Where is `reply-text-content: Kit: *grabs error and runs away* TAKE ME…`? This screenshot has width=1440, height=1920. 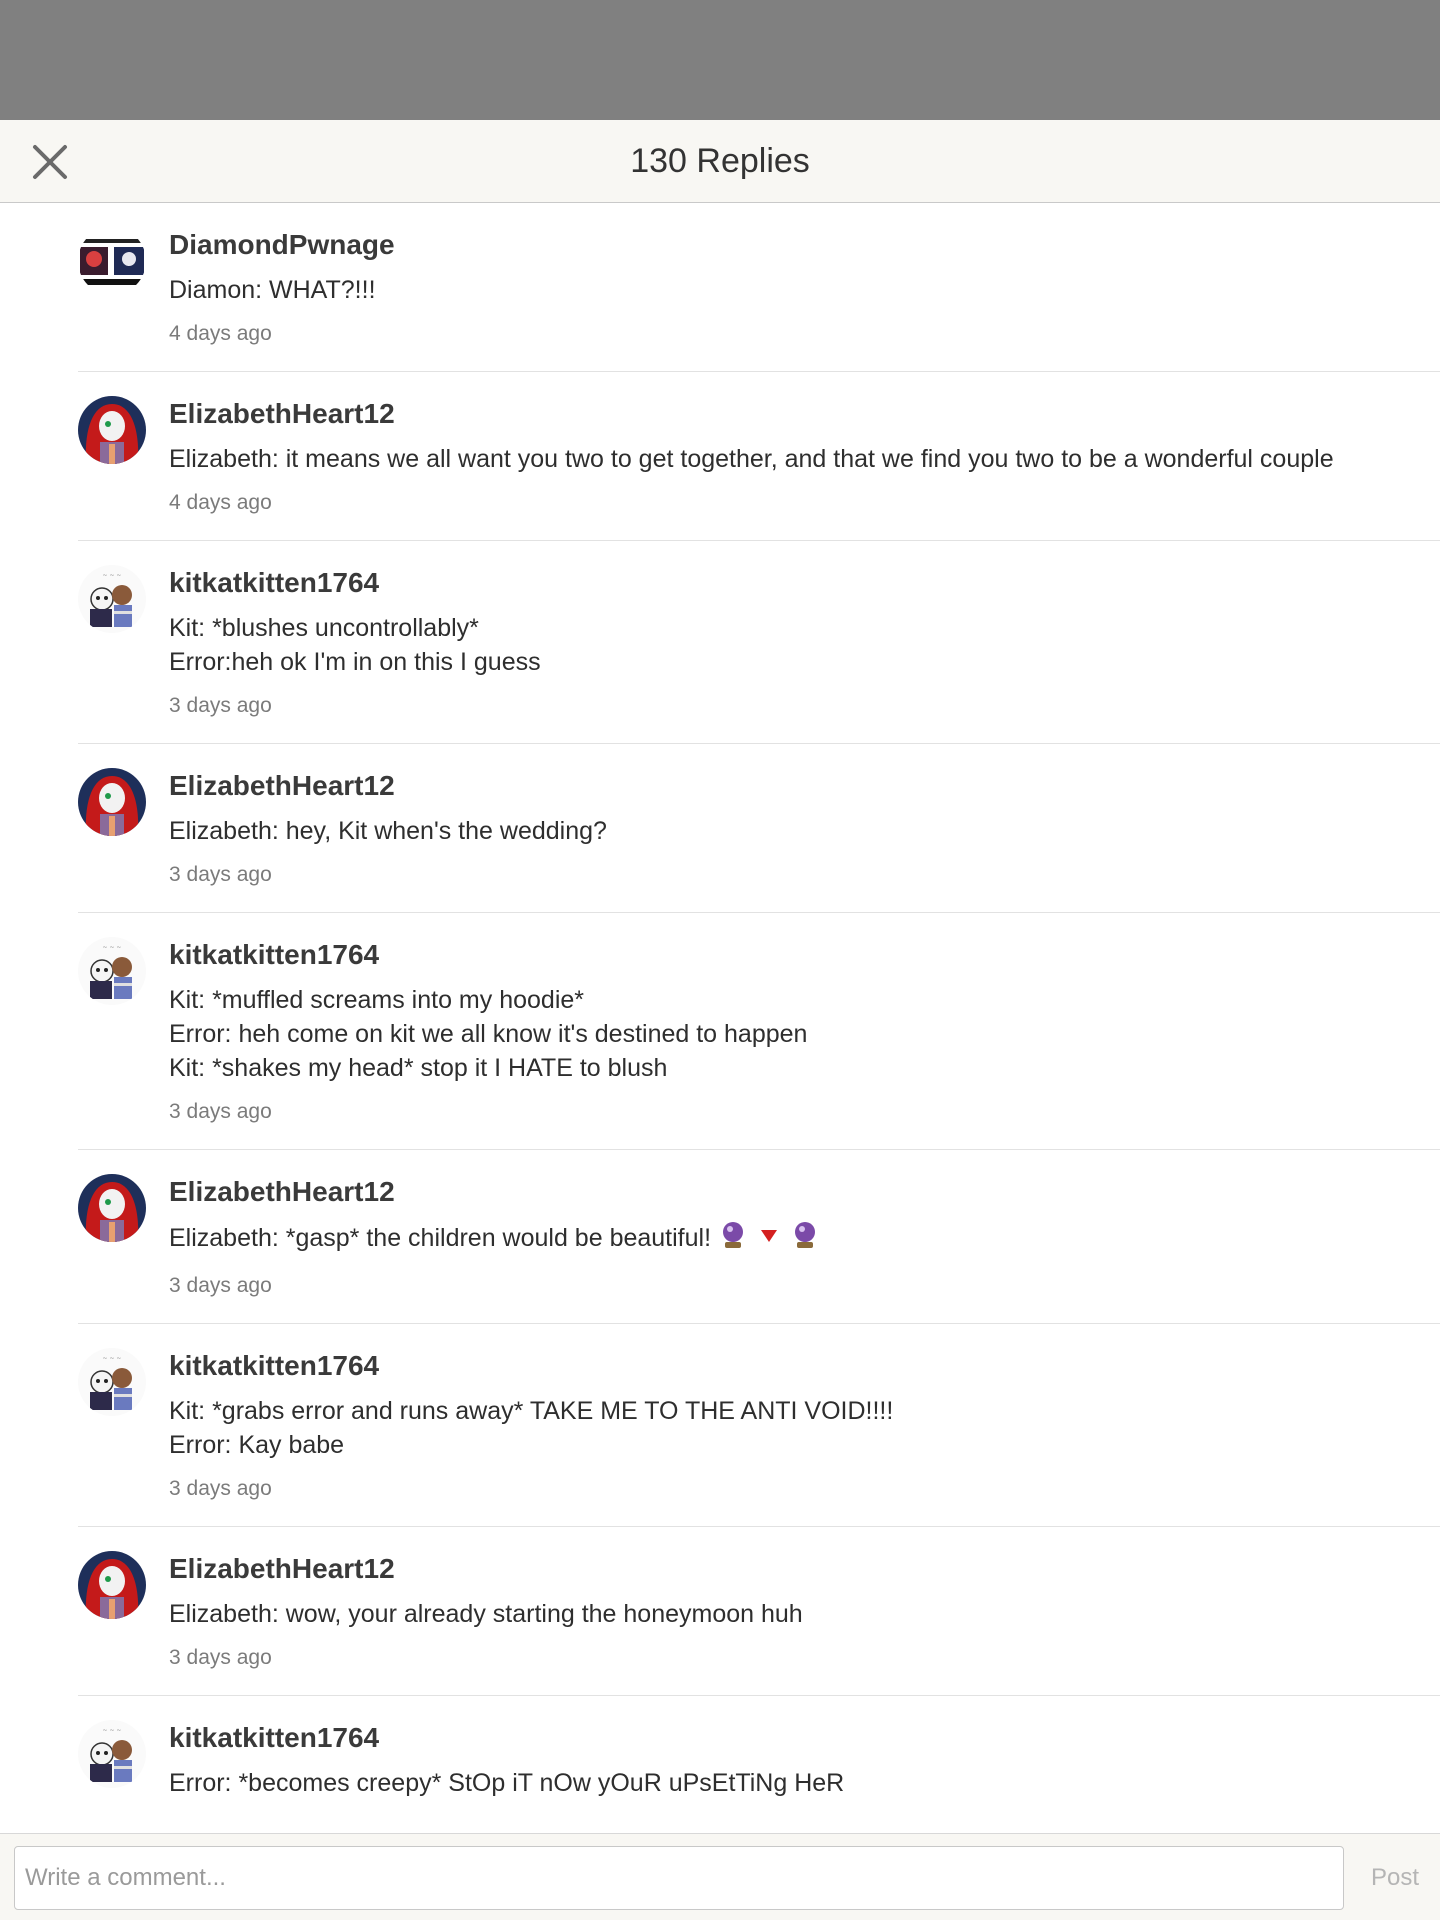
reply-text-content: Kit: *grabs error and runs away* TAKE ME… is located at coordinates (531, 1411).